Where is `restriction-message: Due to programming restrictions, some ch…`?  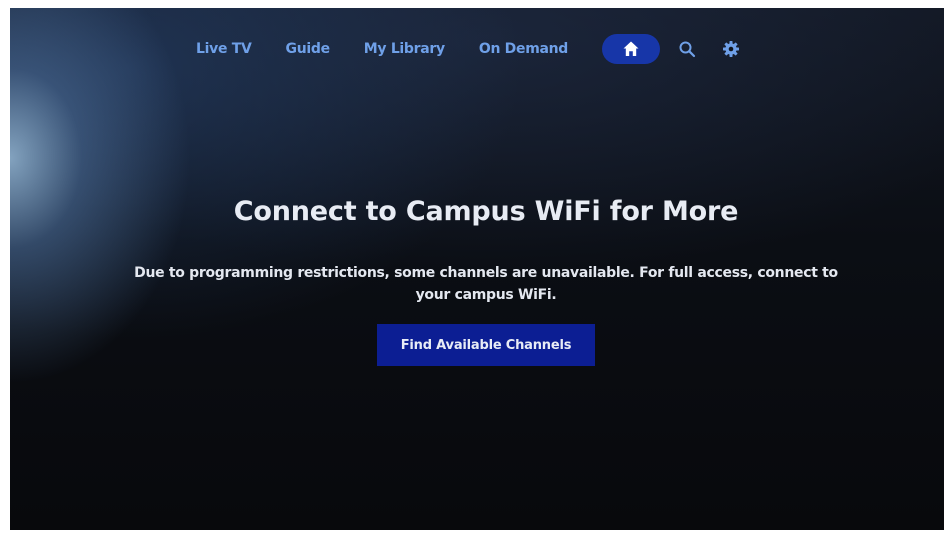 restriction-message: Due to programming restrictions, some ch… is located at coordinates (486, 284).